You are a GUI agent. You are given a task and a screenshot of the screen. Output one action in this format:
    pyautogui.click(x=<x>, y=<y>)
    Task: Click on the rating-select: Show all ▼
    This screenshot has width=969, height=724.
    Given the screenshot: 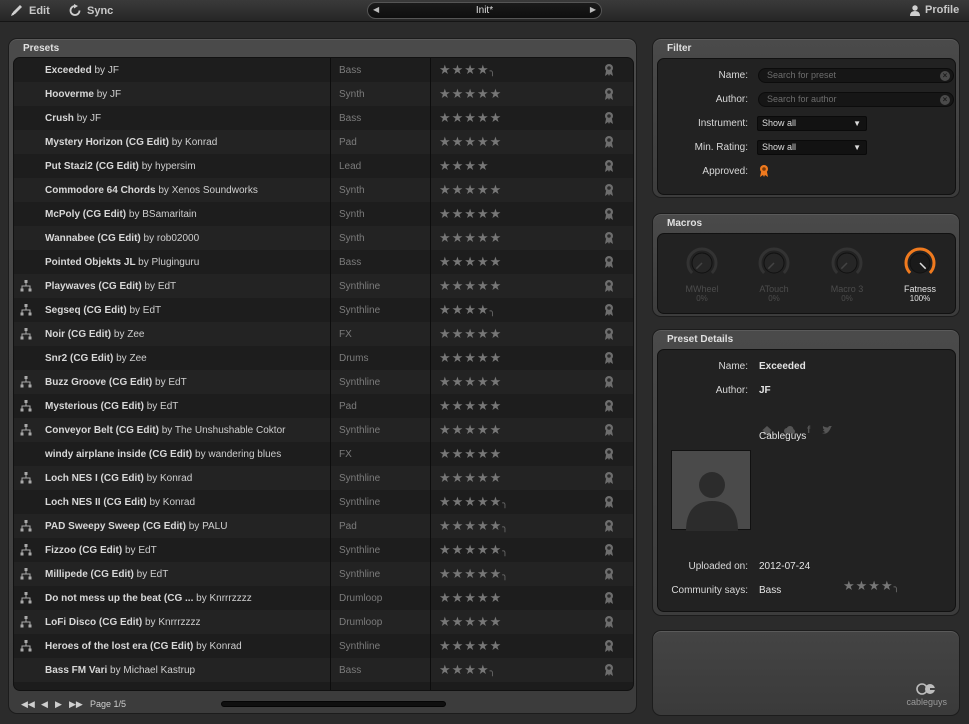 What is the action you would take?
    pyautogui.click(x=812, y=147)
    